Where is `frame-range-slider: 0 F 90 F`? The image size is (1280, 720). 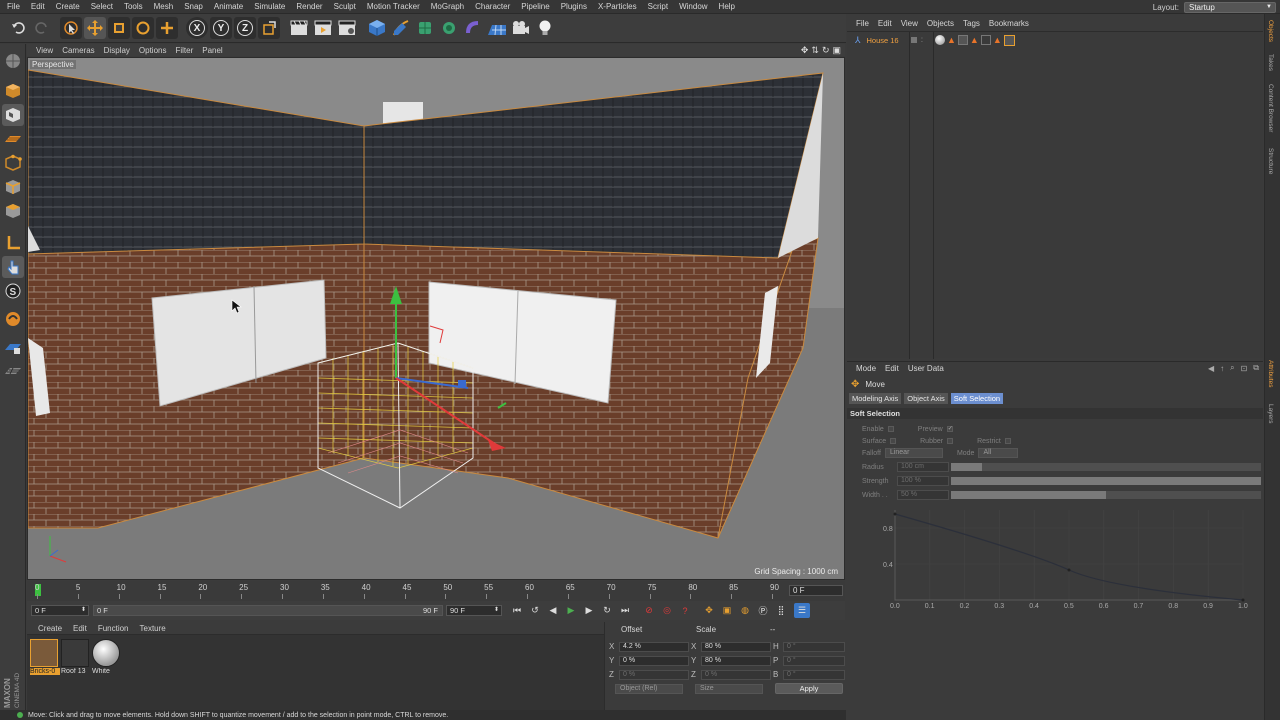
frame-range-slider: 0 F 90 F is located at coordinates (268, 610).